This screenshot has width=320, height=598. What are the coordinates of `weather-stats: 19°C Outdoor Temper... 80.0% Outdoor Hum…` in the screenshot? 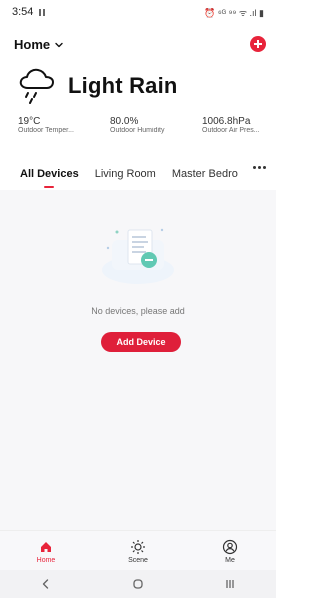 It's located at (143, 125).